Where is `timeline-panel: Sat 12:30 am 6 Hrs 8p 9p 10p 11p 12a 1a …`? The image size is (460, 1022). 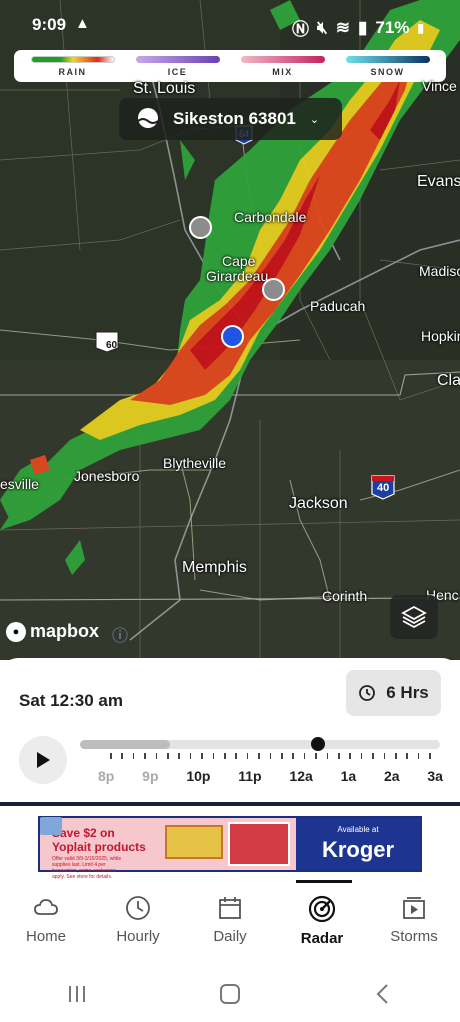
timeline-panel: Sat 12:30 am 6 Hrs 8p 9p 10p 11p 12a 1a … is located at coordinates (230, 731).